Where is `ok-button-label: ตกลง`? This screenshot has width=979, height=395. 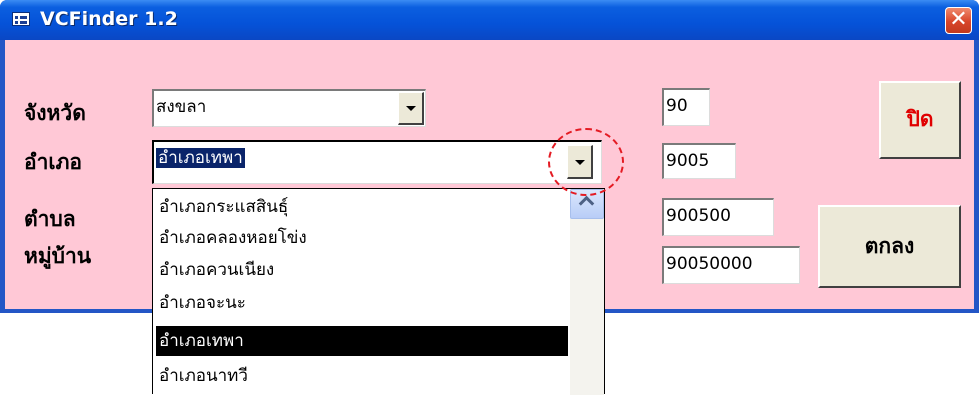 ok-button-label: ตกลง is located at coordinates (889, 245).